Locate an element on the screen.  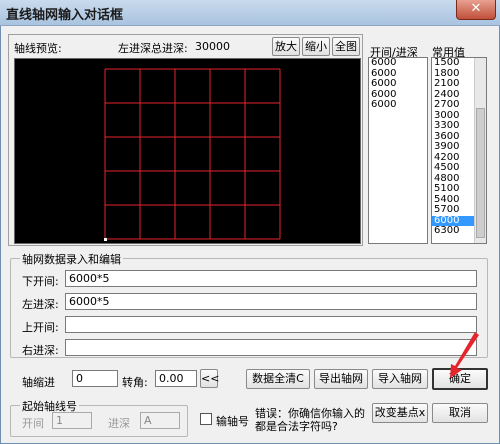
zoom-out-button: 缩小 is located at coordinates (316, 46).